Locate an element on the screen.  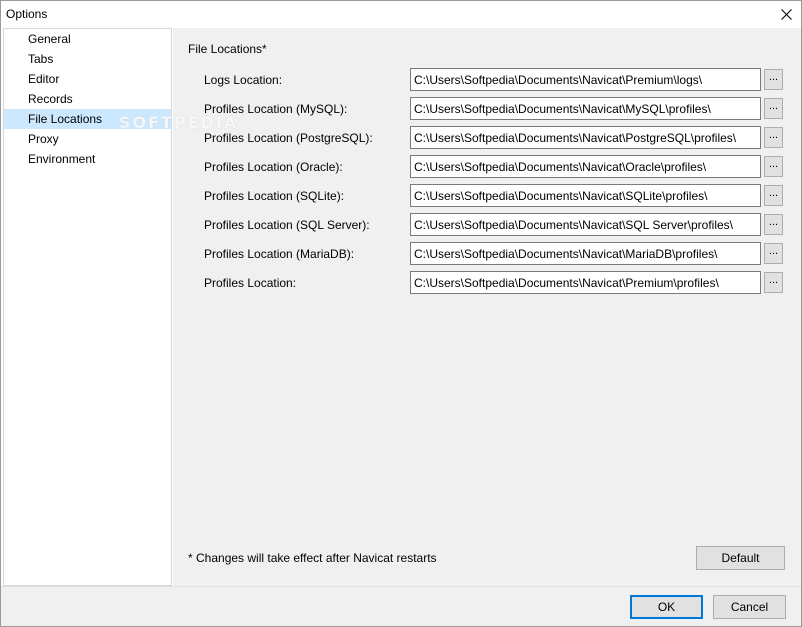
mysql-profiles-input is located at coordinates (585, 108).